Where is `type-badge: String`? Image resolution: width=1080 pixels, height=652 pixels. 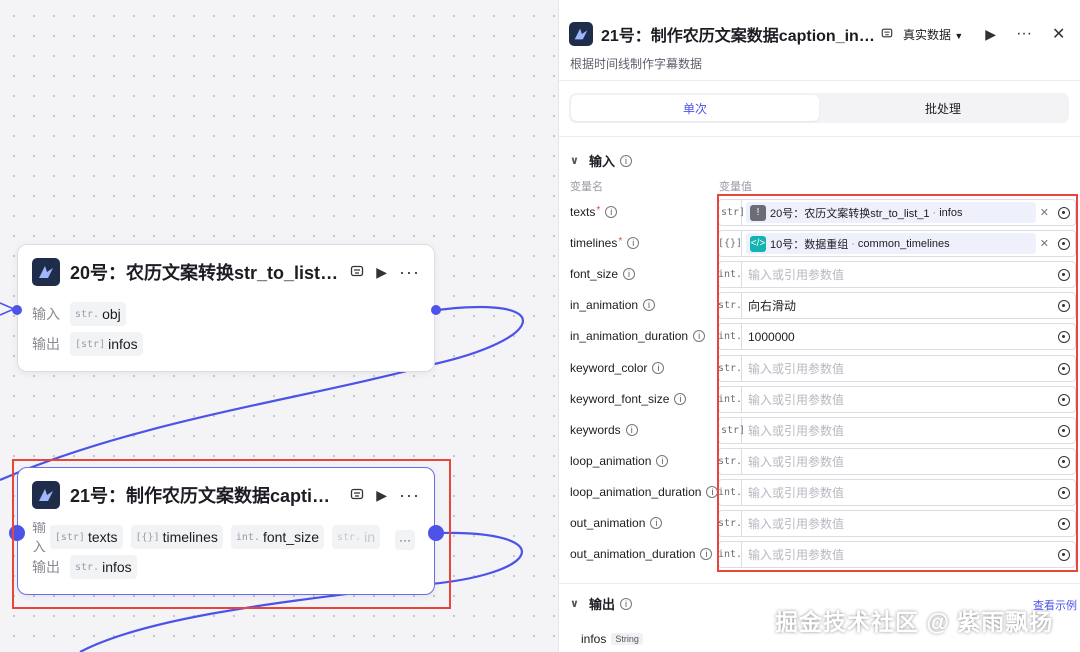 type-badge: String is located at coordinates (627, 639).